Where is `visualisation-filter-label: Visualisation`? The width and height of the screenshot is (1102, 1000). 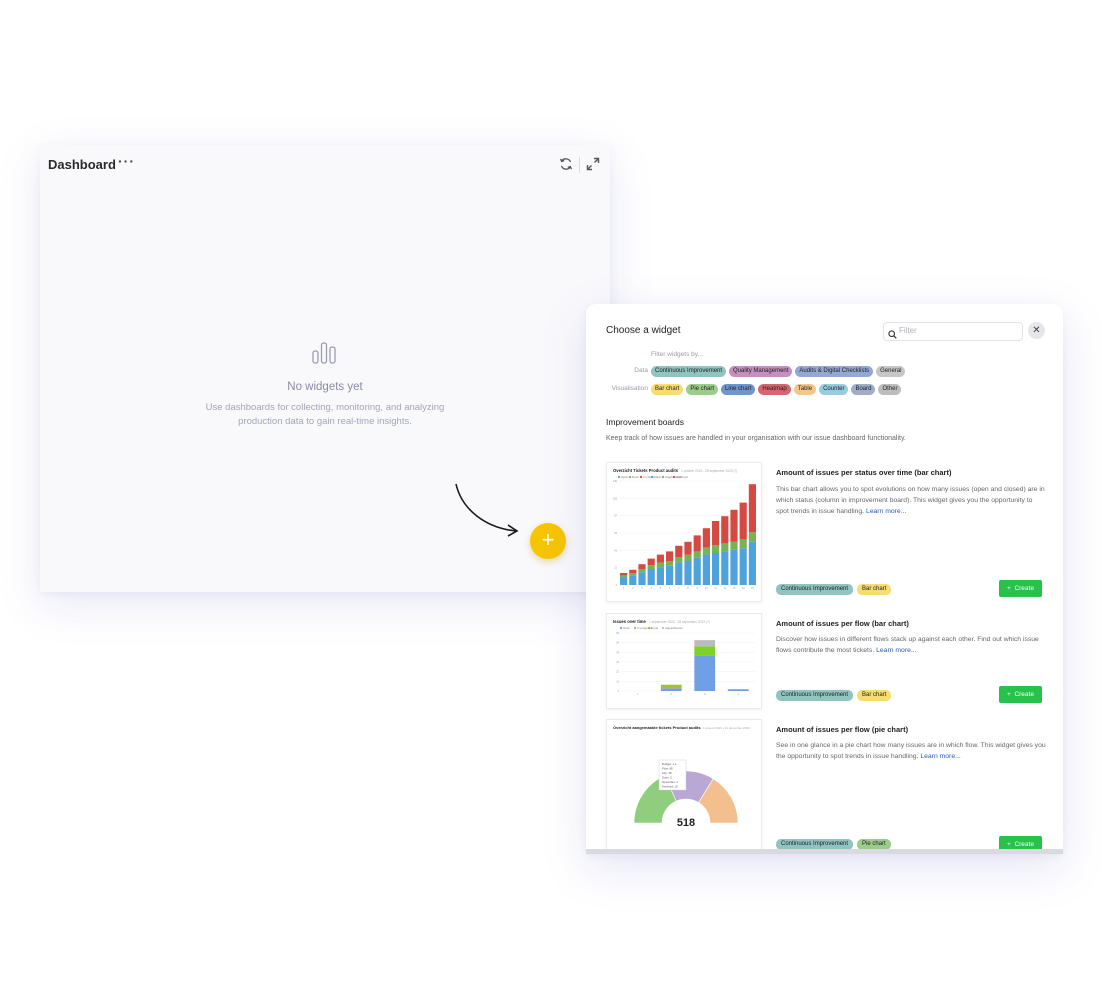
visualisation-filter-label: Visualisation is located at coordinates (629, 388).